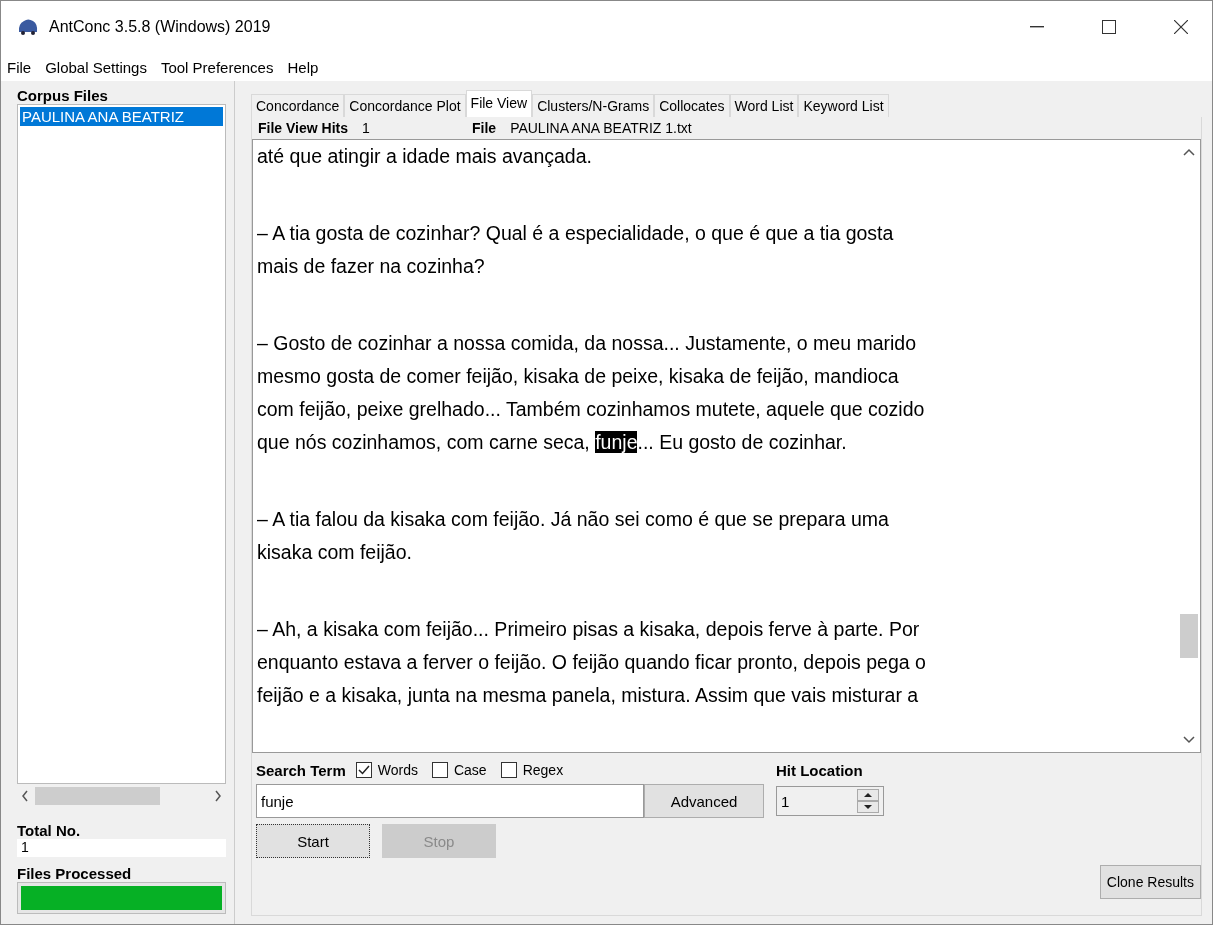 The image size is (1213, 925). Describe the element at coordinates (405, 105) in the screenshot. I see `tab: Concordance Plot` at that location.